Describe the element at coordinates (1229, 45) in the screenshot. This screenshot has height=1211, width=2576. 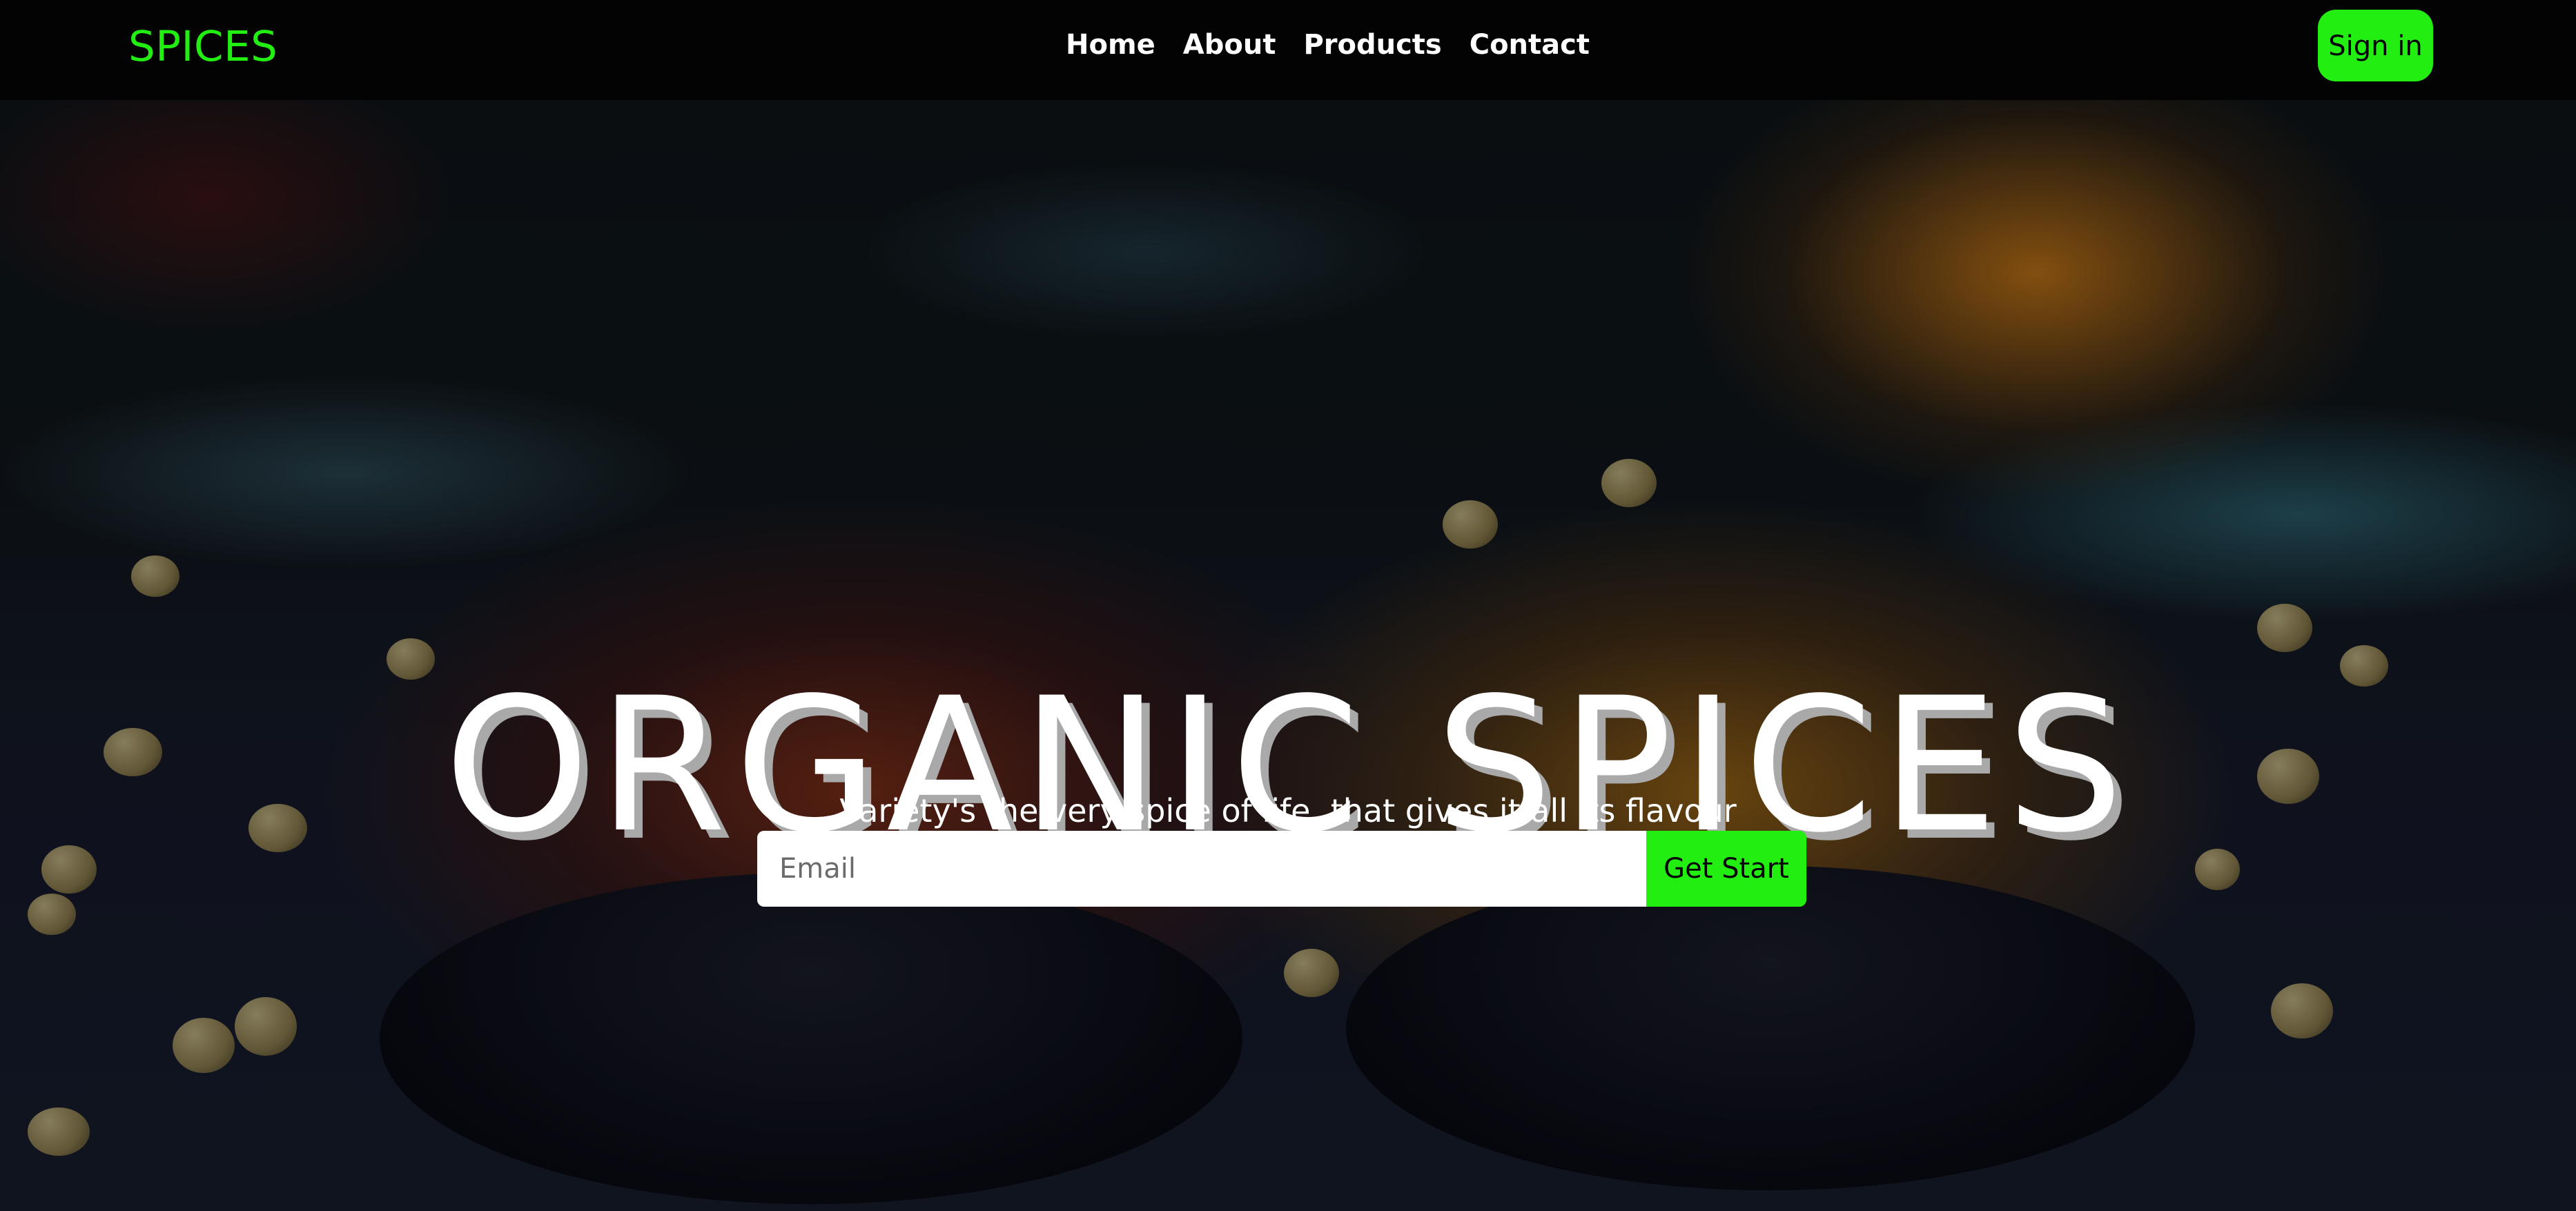
I see `nav-link-about: About` at that location.